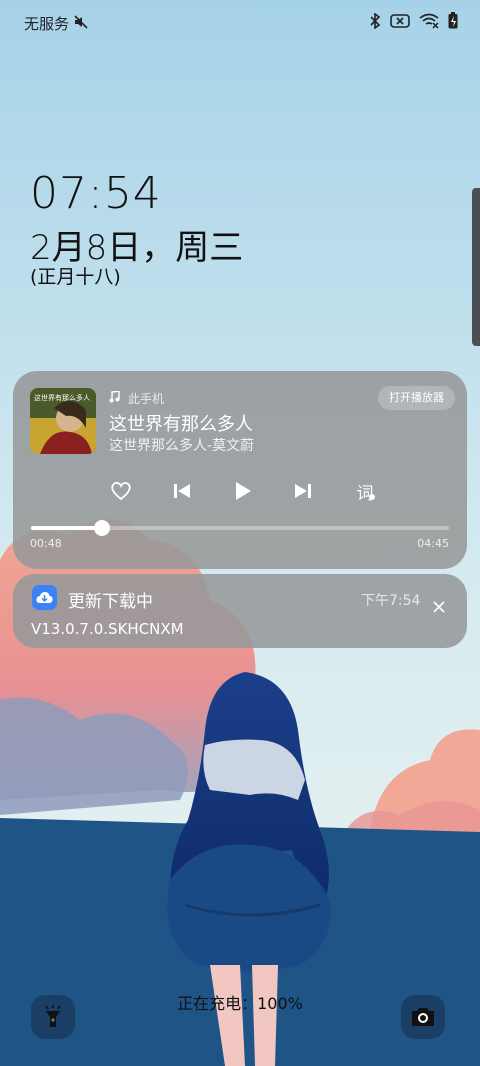 The image size is (480, 1066). I want to click on carrier-text: 无服务, so click(47, 24).